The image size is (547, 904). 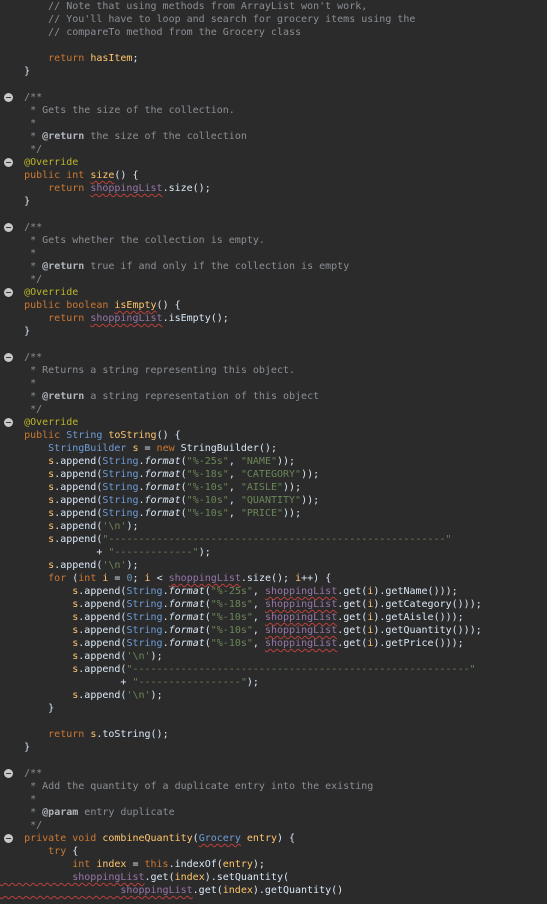 What do you see at coordinates (168, 435) in the screenshot?
I see `code-token: () {` at bounding box center [168, 435].